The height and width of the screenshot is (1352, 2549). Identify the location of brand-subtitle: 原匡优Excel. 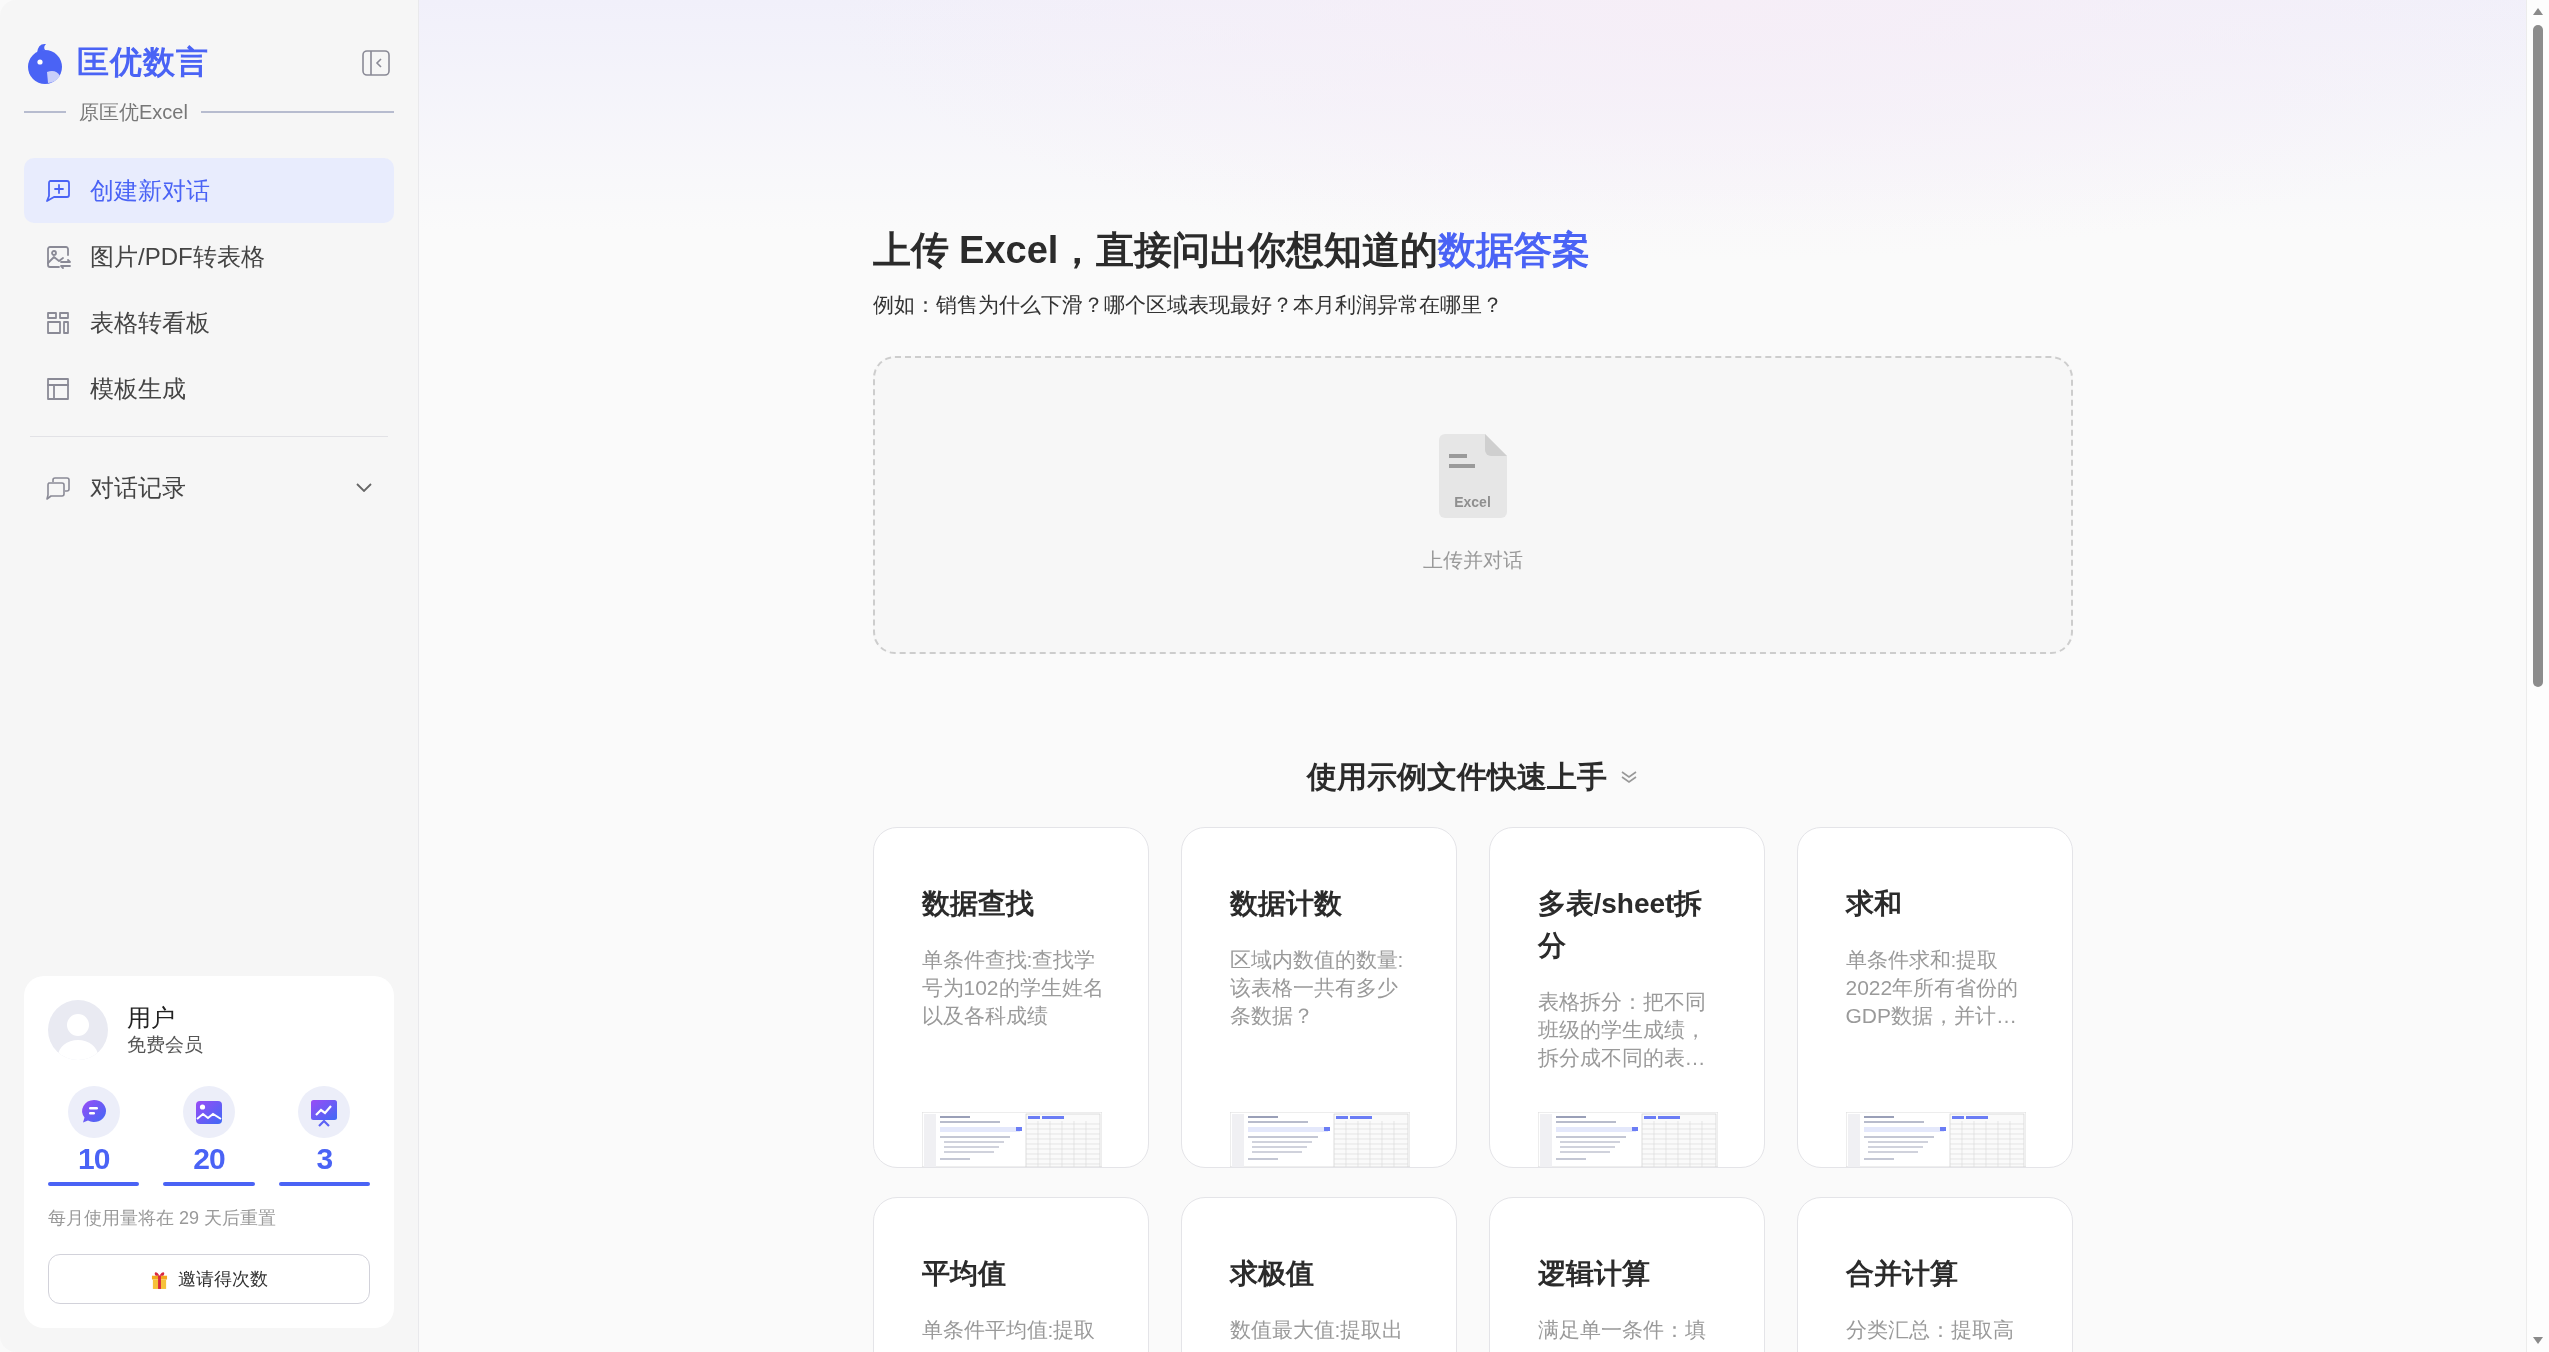
(133, 112).